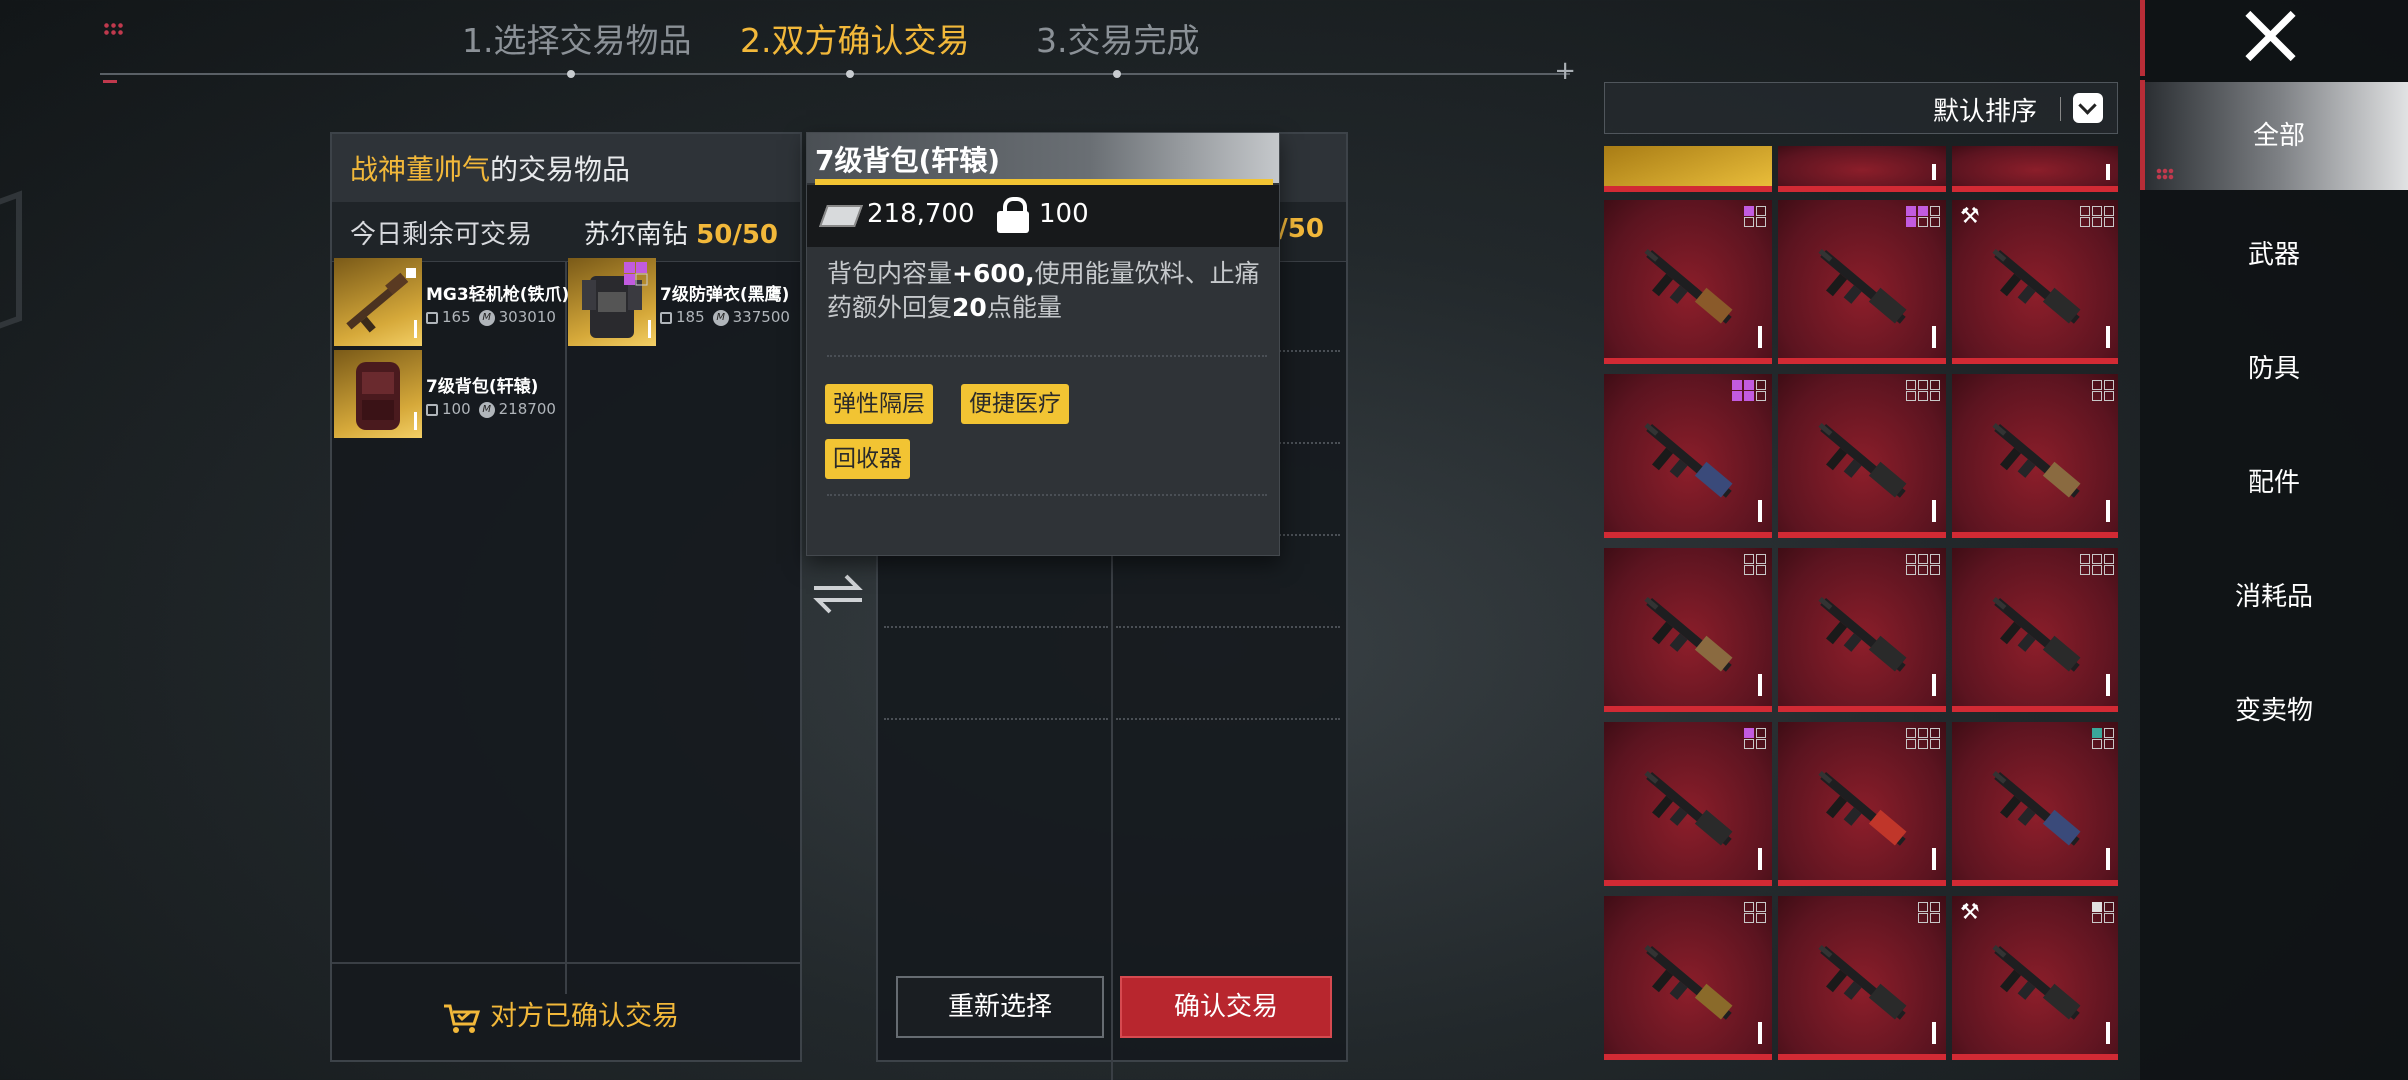 The height and width of the screenshot is (1080, 2408). What do you see at coordinates (1565, 71) in the screenshot?
I see `plus-icon: +` at bounding box center [1565, 71].